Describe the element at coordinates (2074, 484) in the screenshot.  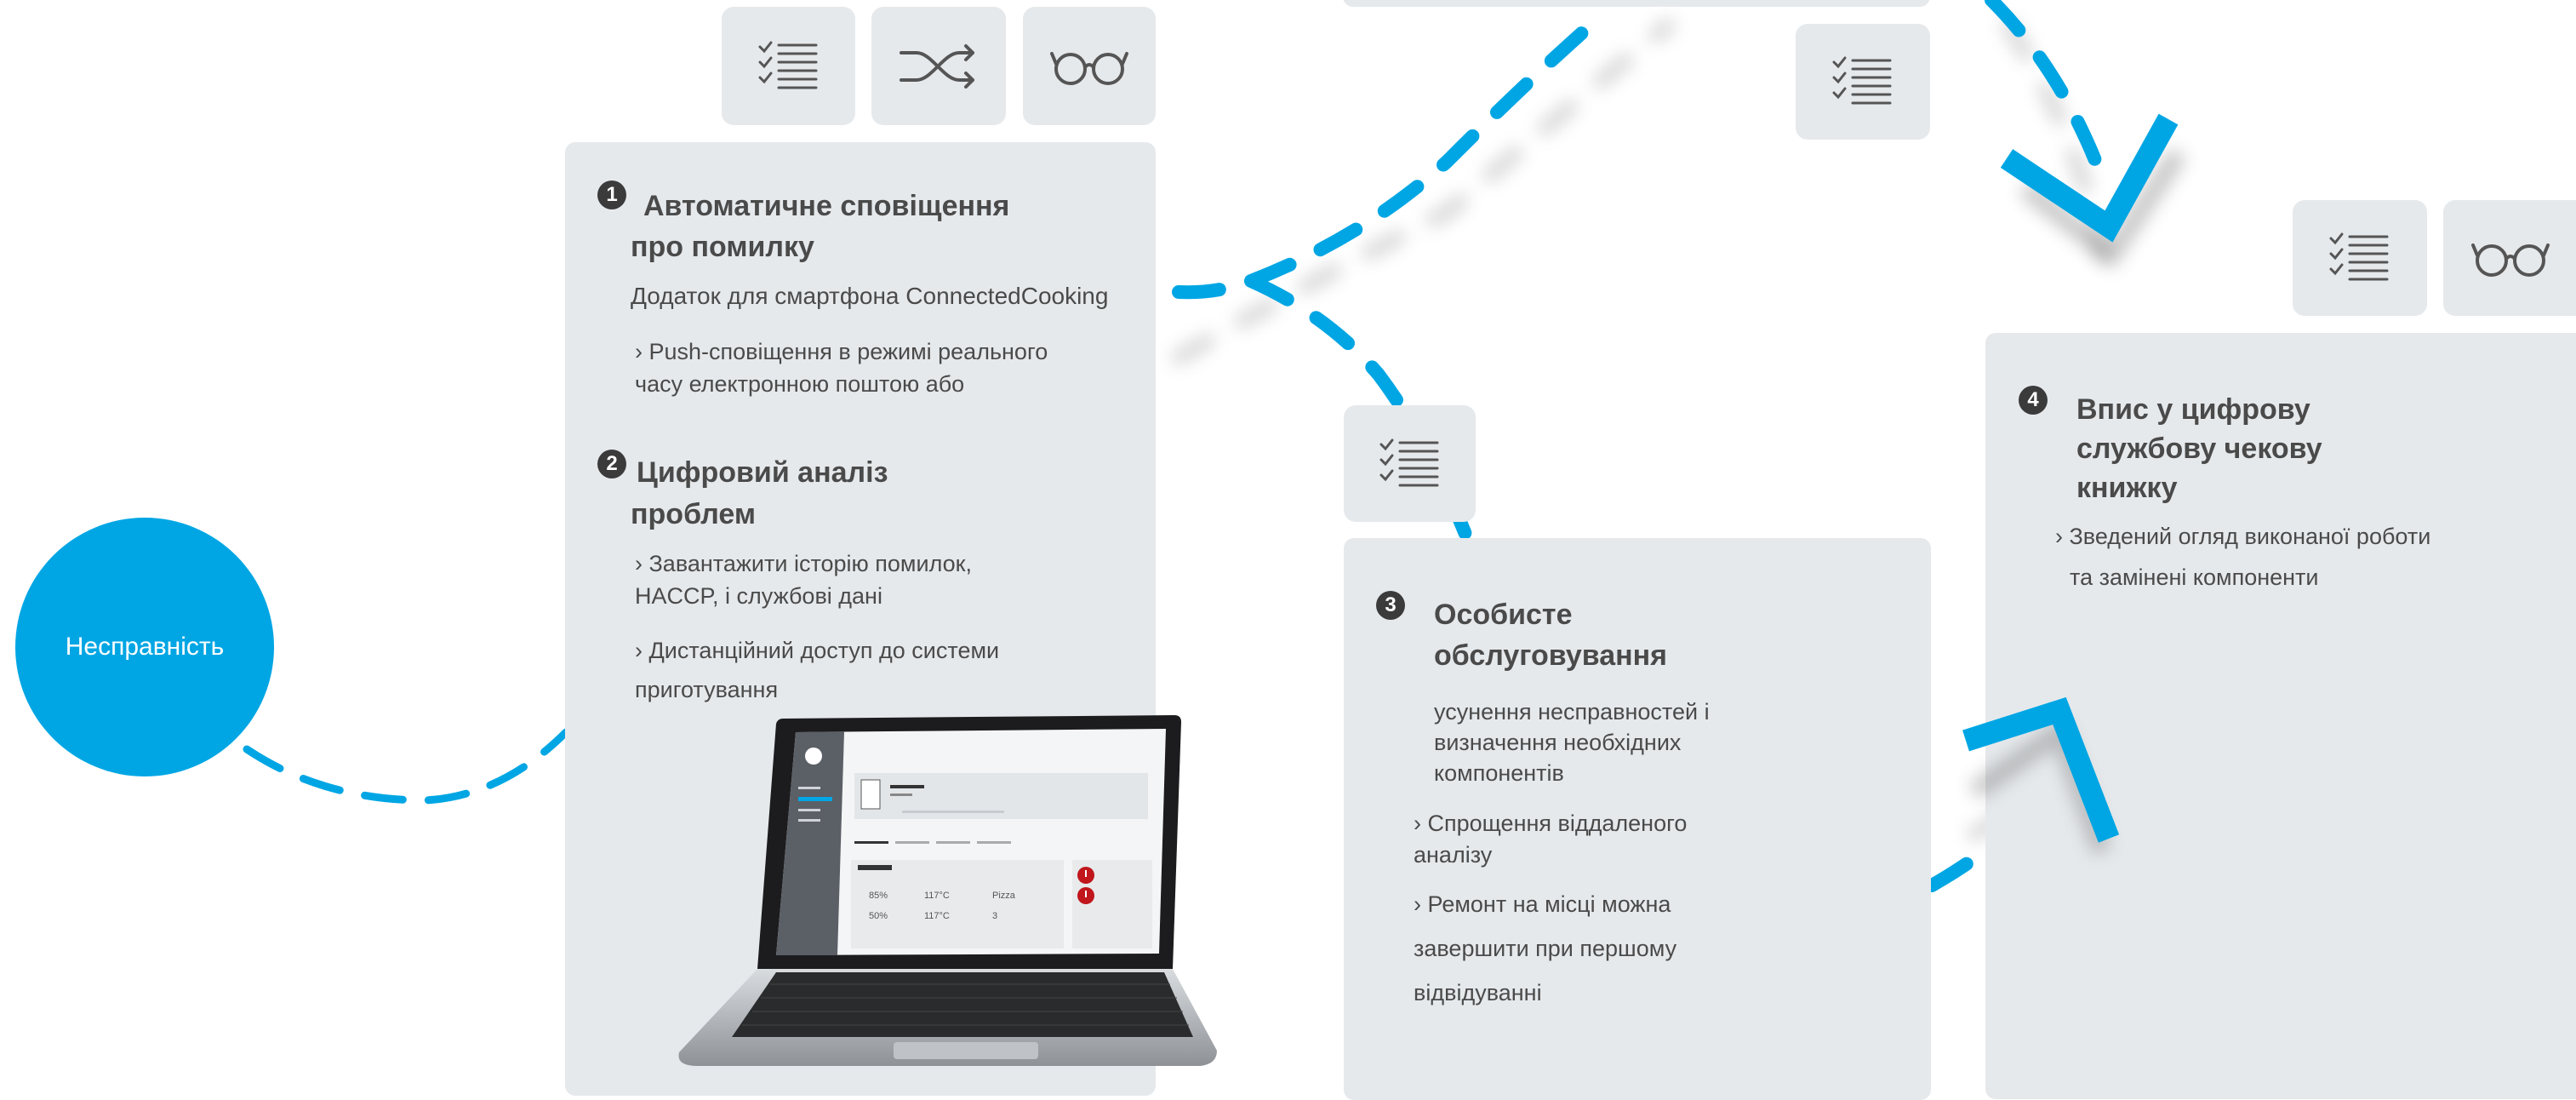
I see `path-arrows` at that location.